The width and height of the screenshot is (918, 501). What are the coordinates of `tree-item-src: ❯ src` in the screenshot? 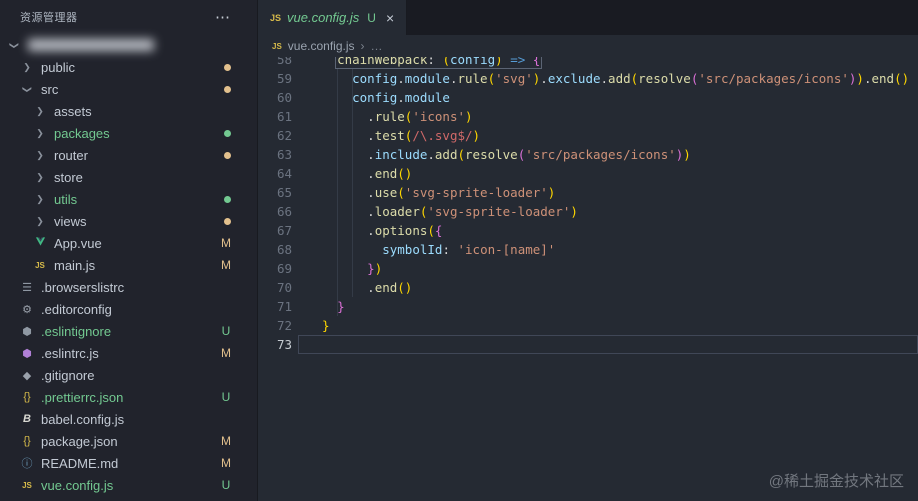 It's located at (128, 89).